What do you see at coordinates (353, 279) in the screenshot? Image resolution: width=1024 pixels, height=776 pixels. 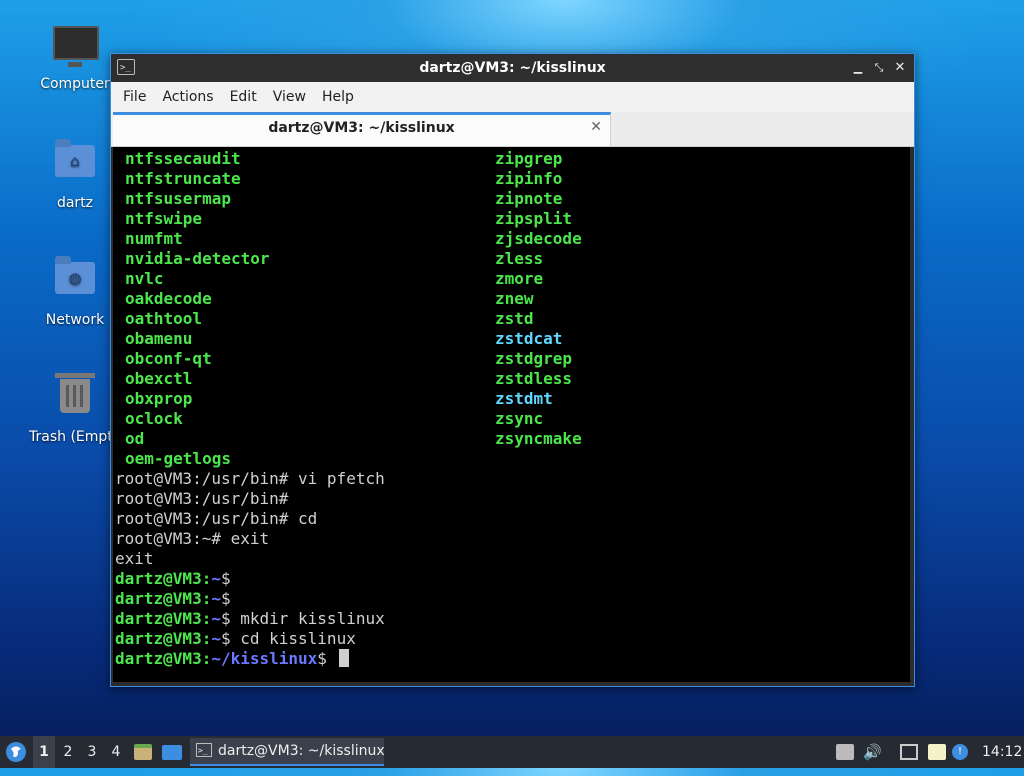 I see `listing-row: nvlc zmore` at bounding box center [353, 279].